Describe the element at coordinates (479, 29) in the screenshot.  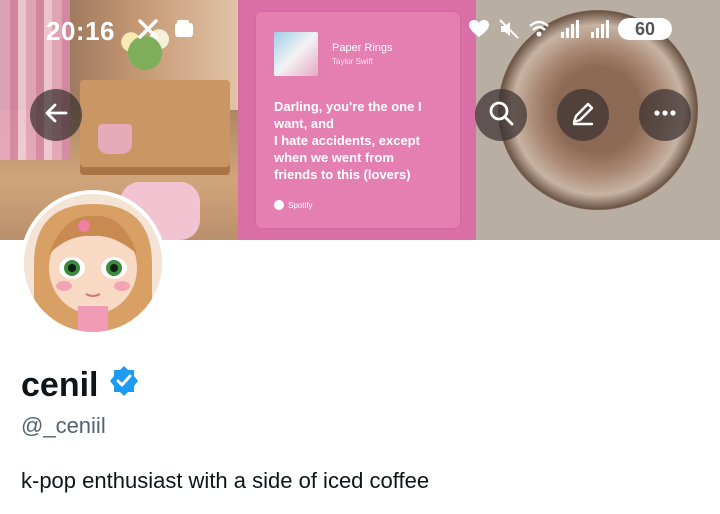
I see `heart-icon` at that location.